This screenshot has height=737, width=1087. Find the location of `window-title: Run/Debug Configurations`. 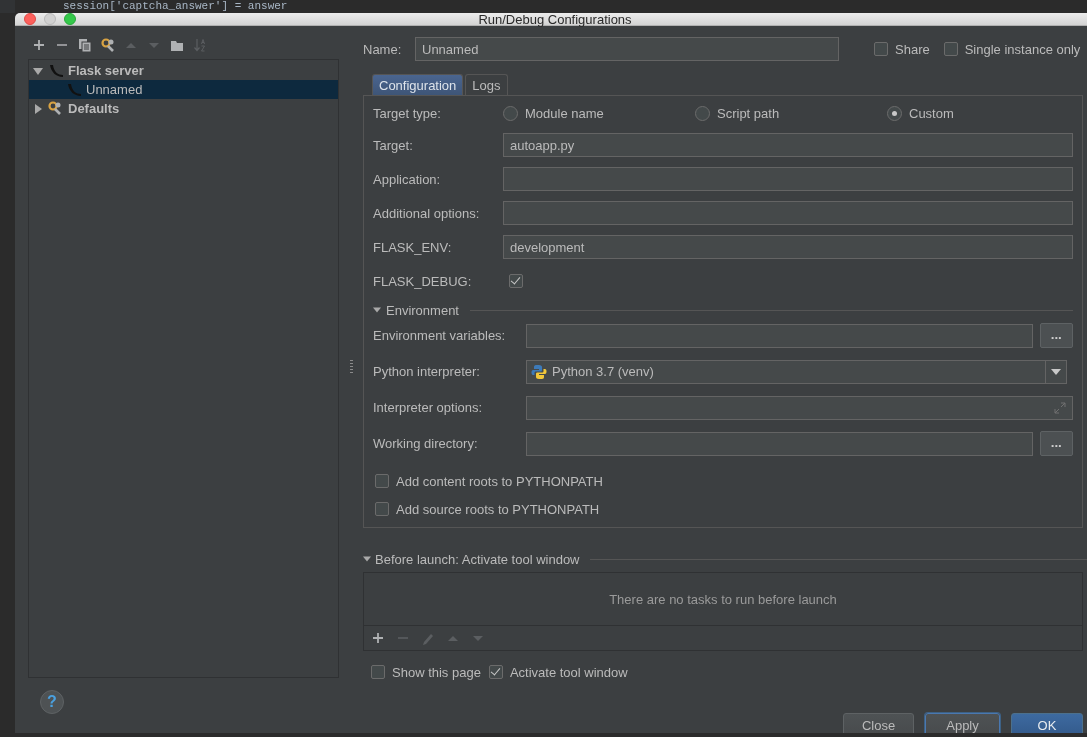

window-title: Run/Debug Configurations is located at coordinates (555, 20).